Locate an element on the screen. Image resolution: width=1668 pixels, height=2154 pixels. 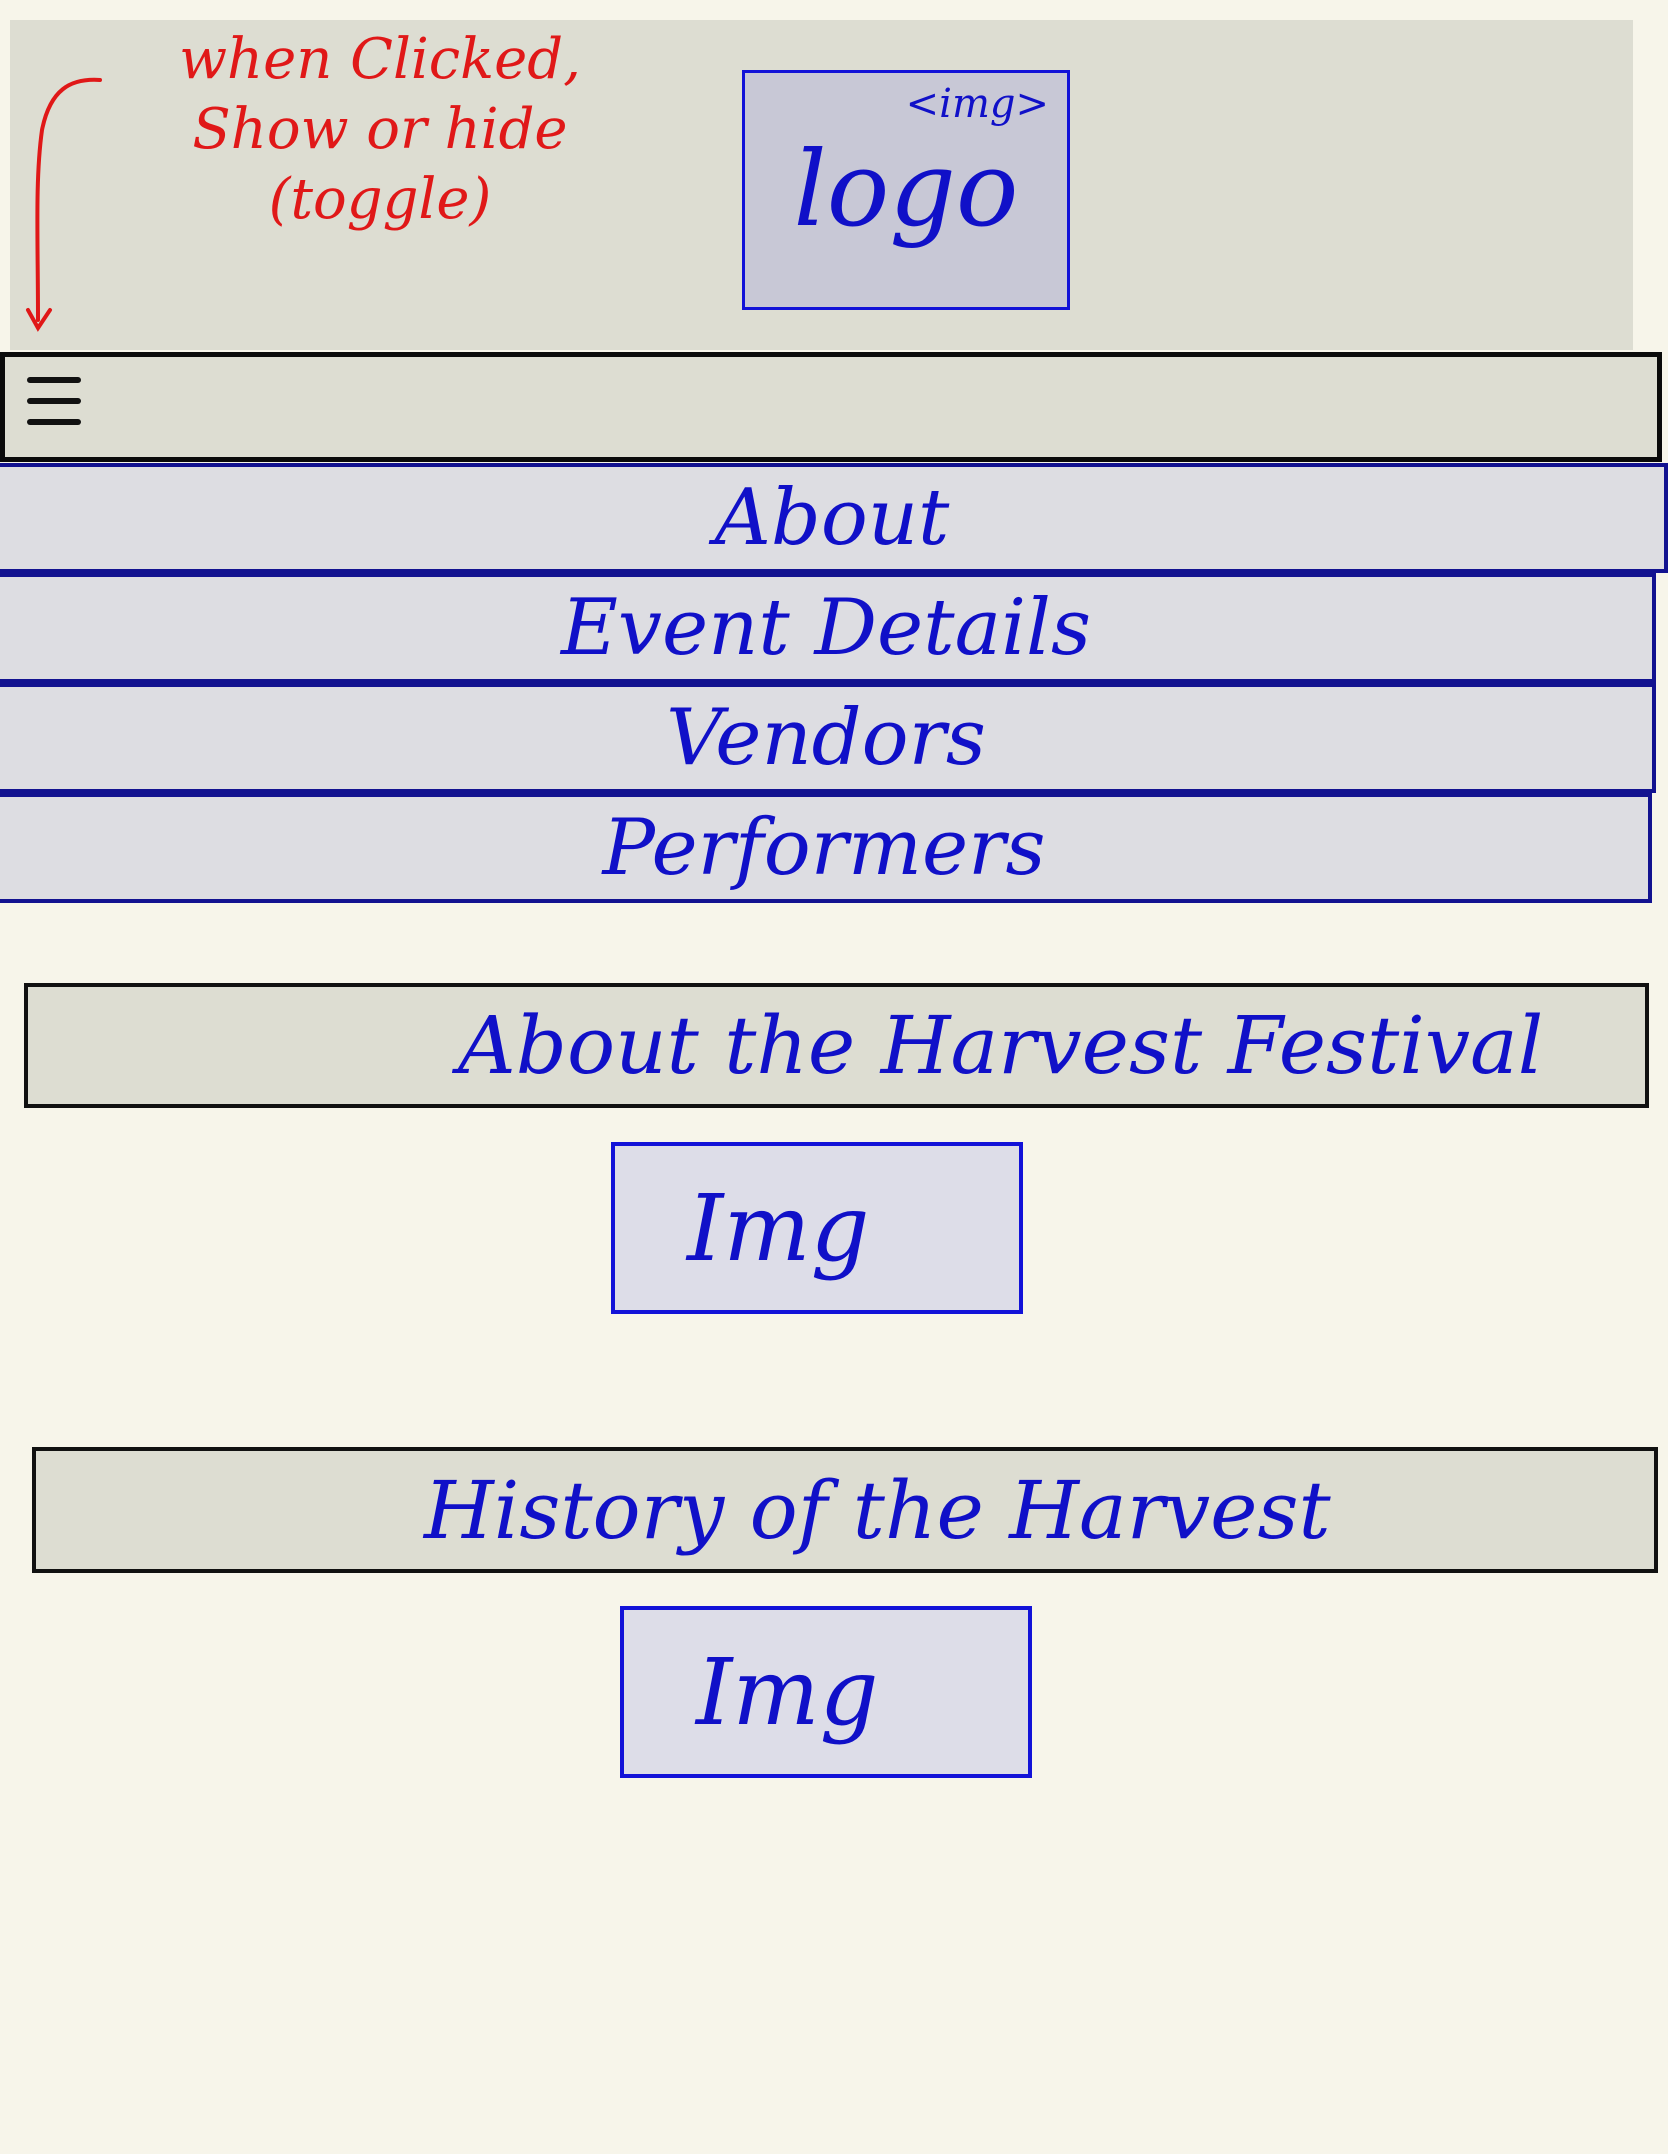
nav-item-performers: Performers is located at coordinates (826, 848).